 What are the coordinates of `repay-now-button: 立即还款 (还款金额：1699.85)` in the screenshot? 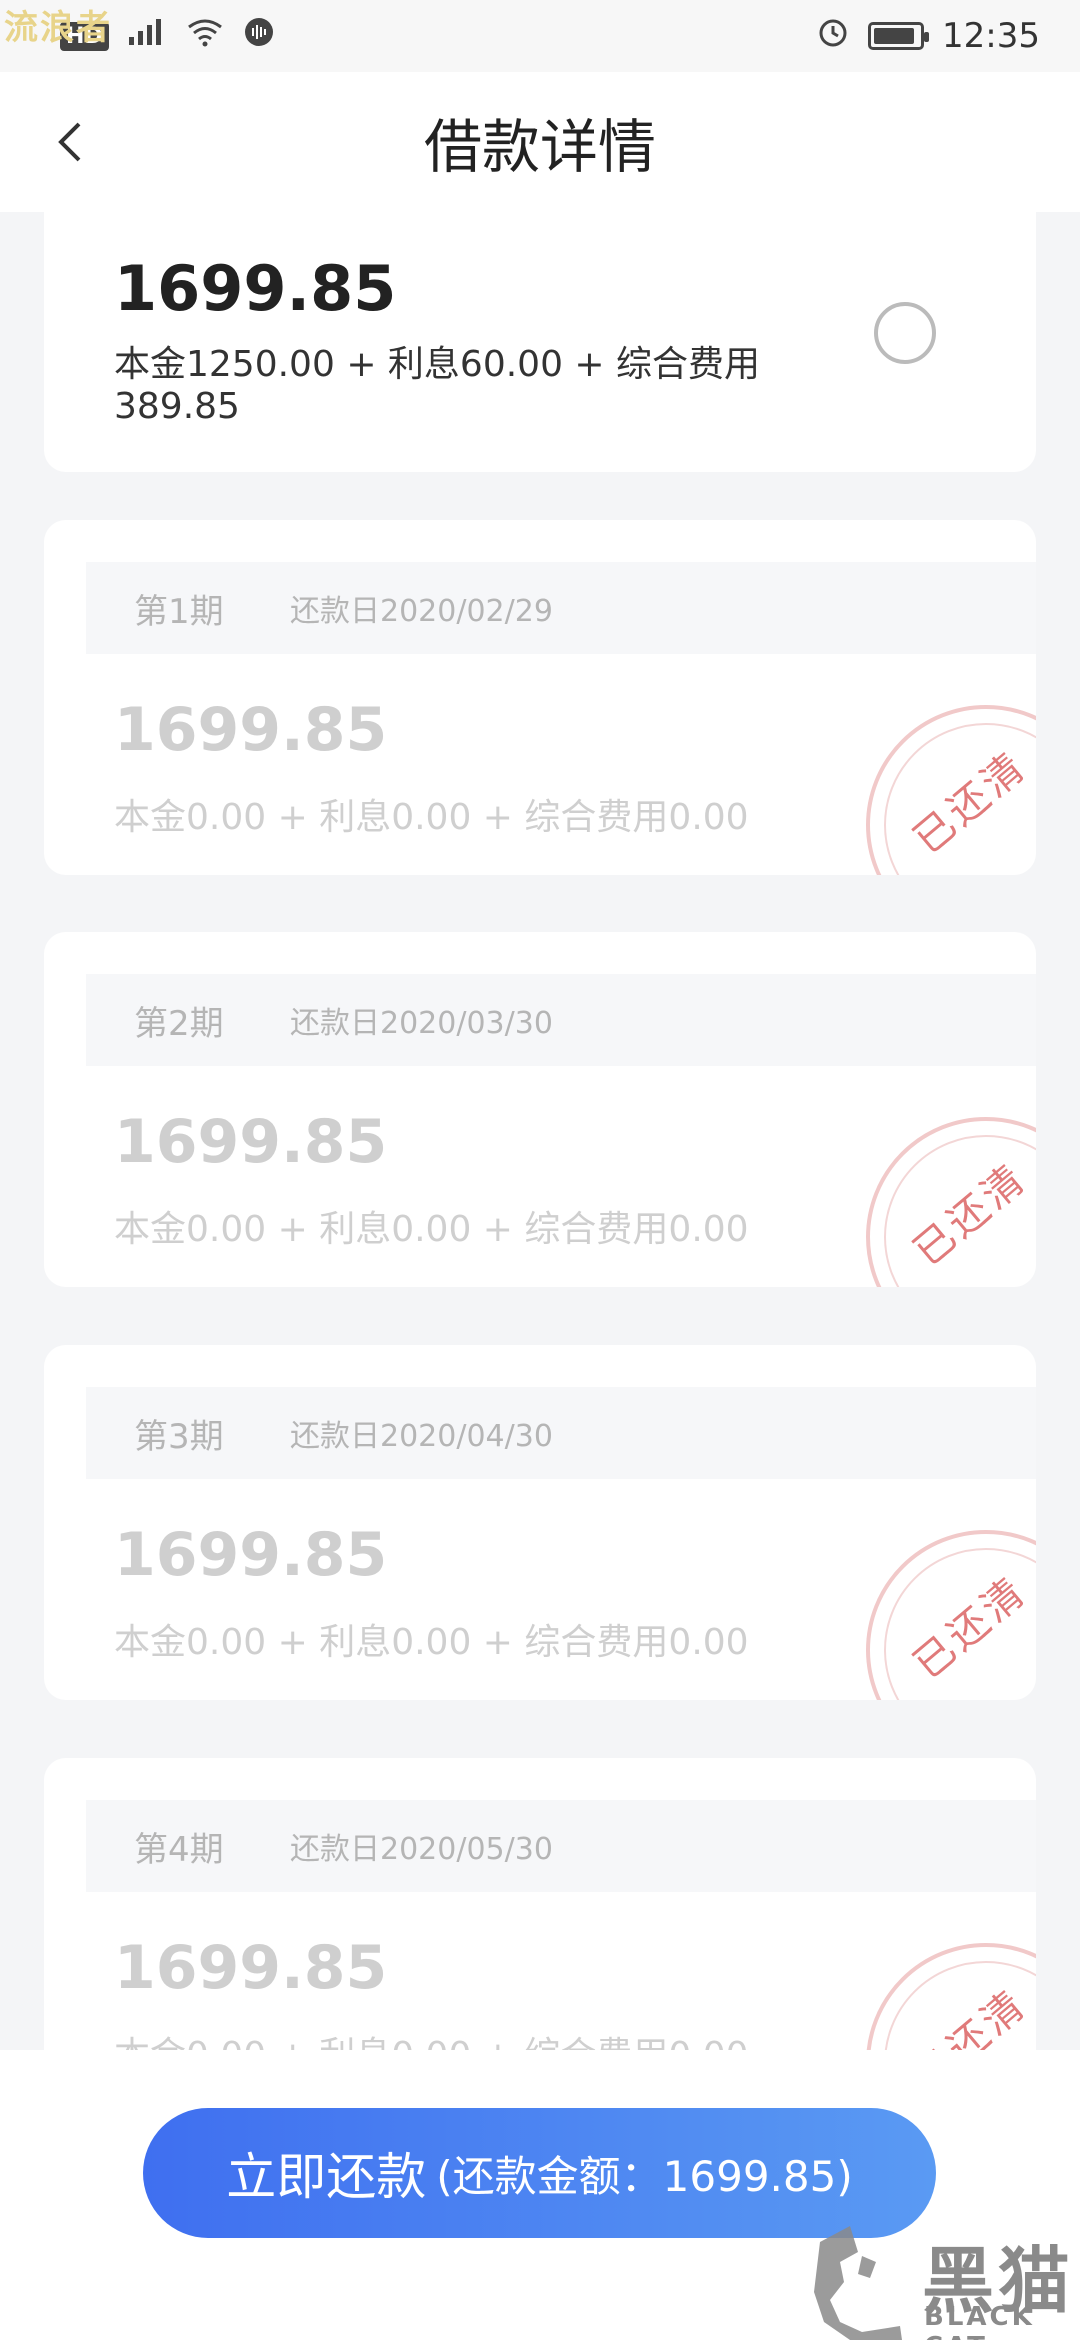 It's located at (539, 2173).